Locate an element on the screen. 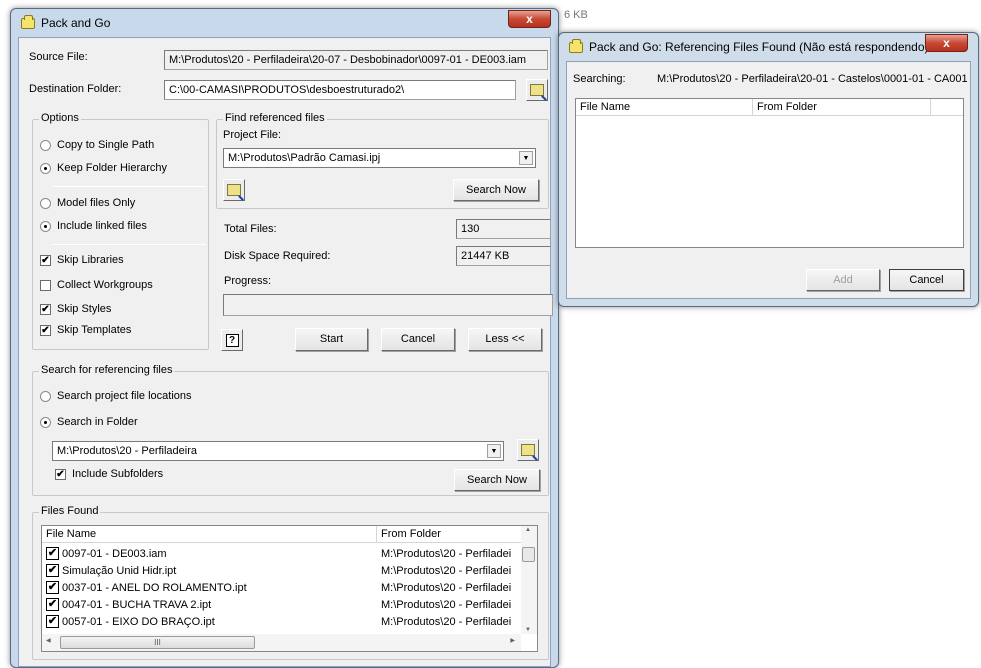  include-linked-files-radio: Include linked files is located at coordinates (93, 226).